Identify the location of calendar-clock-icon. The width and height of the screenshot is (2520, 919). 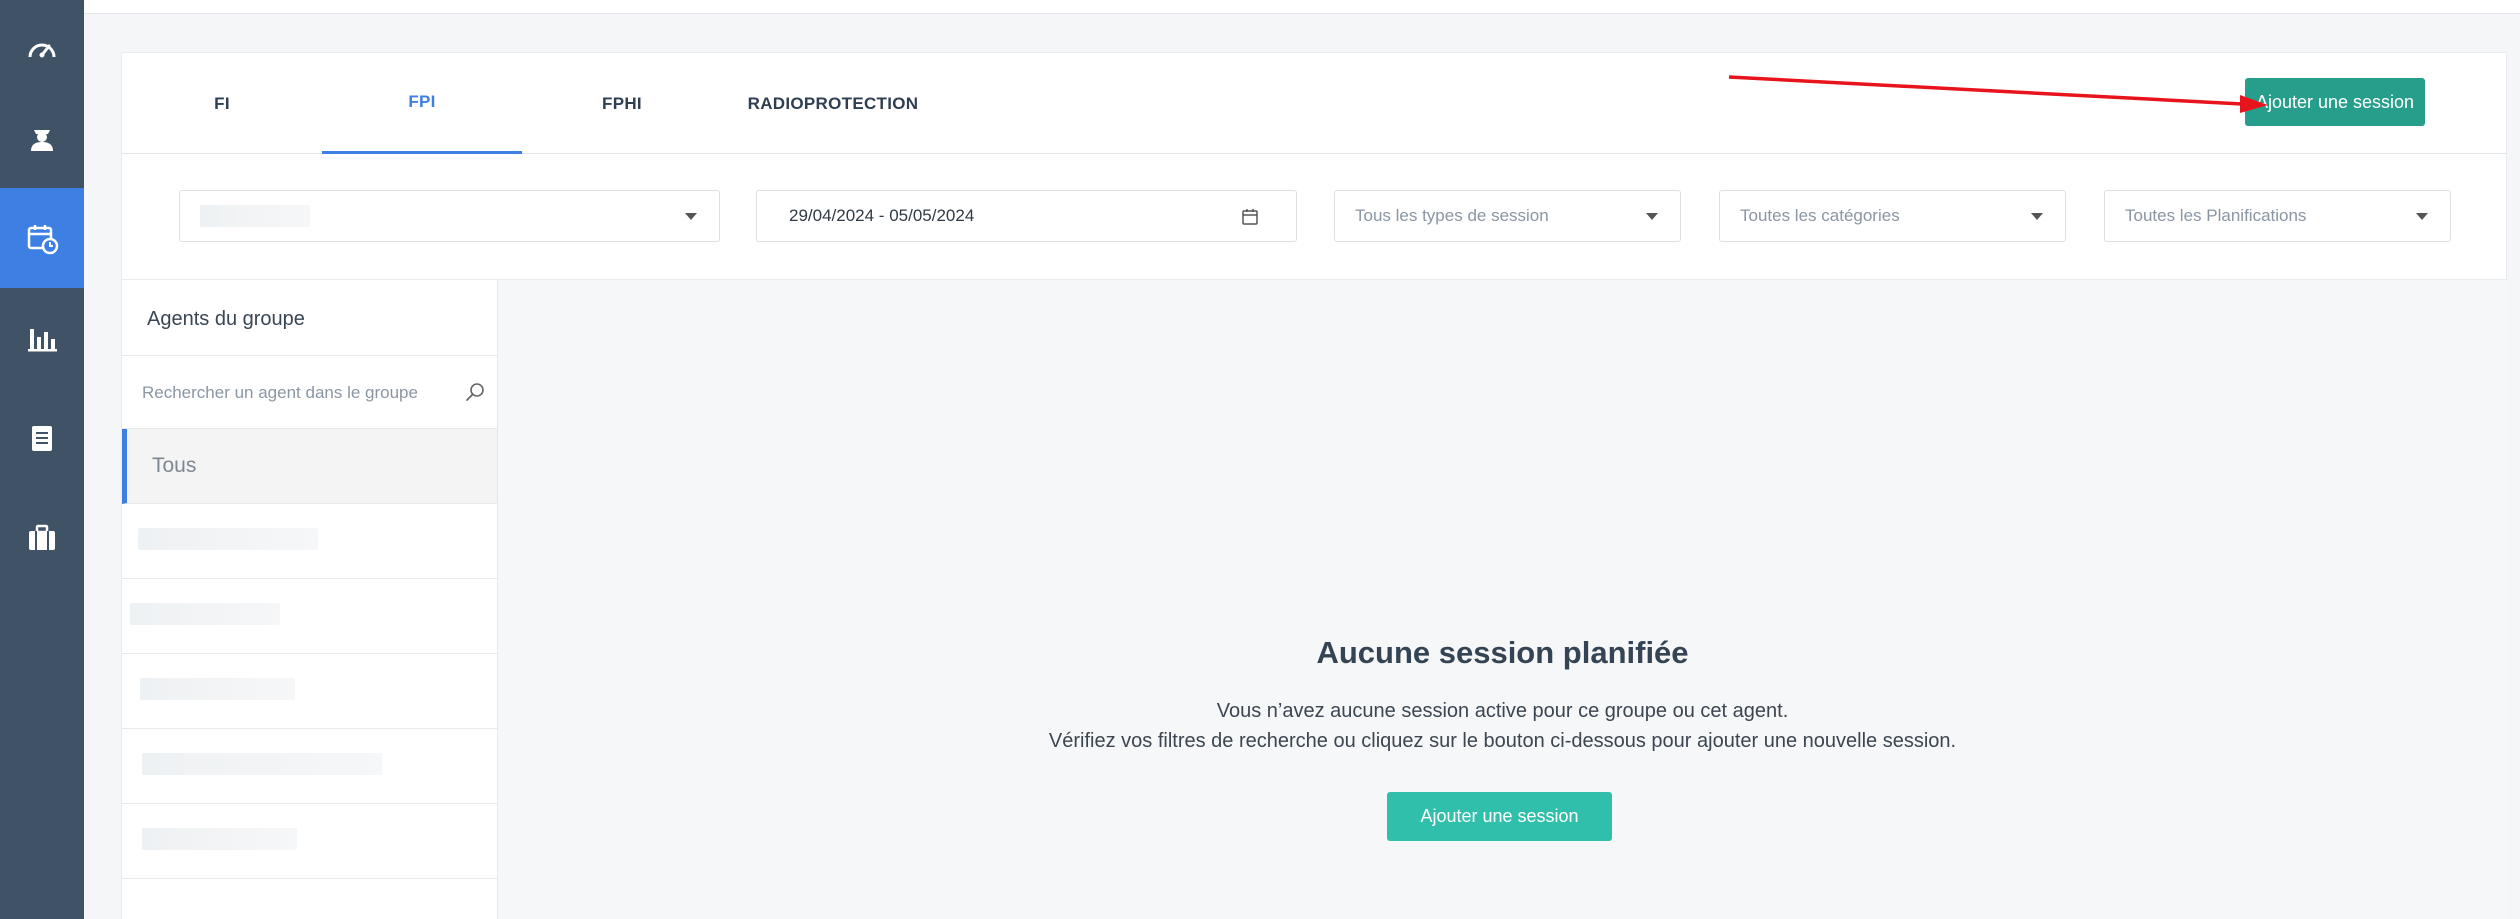
(43, 240).